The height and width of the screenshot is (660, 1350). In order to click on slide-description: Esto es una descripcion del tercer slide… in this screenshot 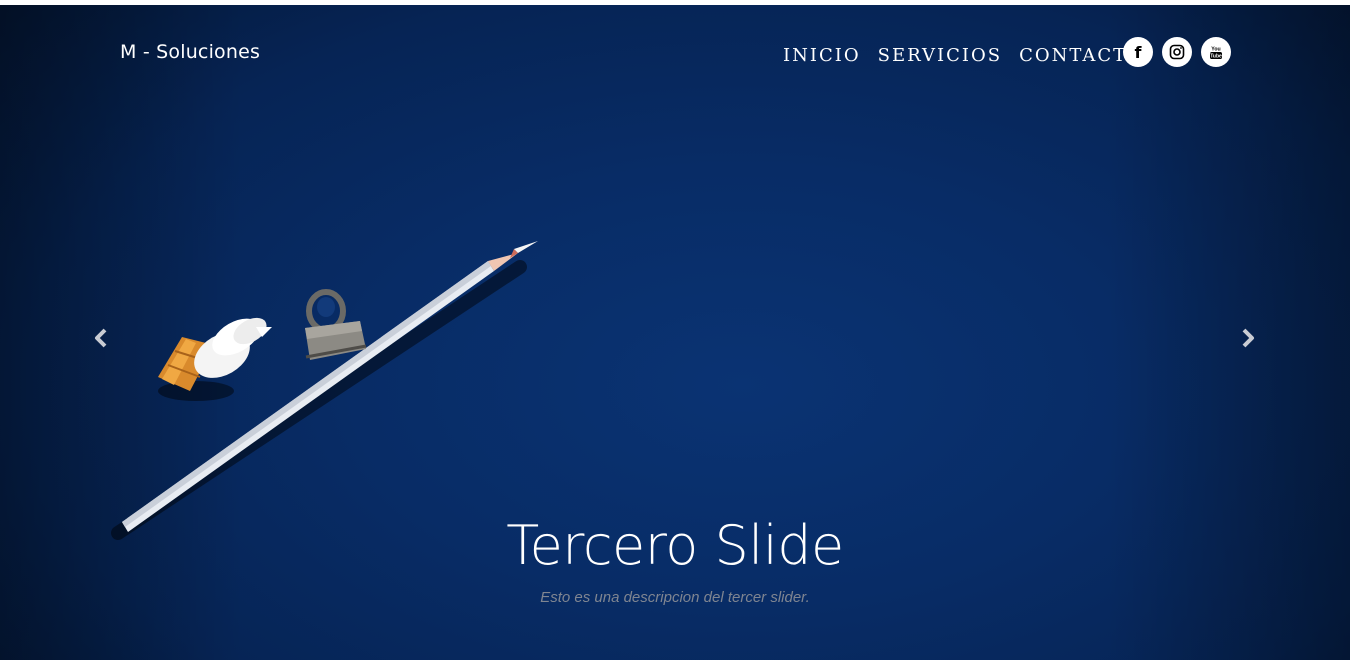, I will do `click(675, 597)`.